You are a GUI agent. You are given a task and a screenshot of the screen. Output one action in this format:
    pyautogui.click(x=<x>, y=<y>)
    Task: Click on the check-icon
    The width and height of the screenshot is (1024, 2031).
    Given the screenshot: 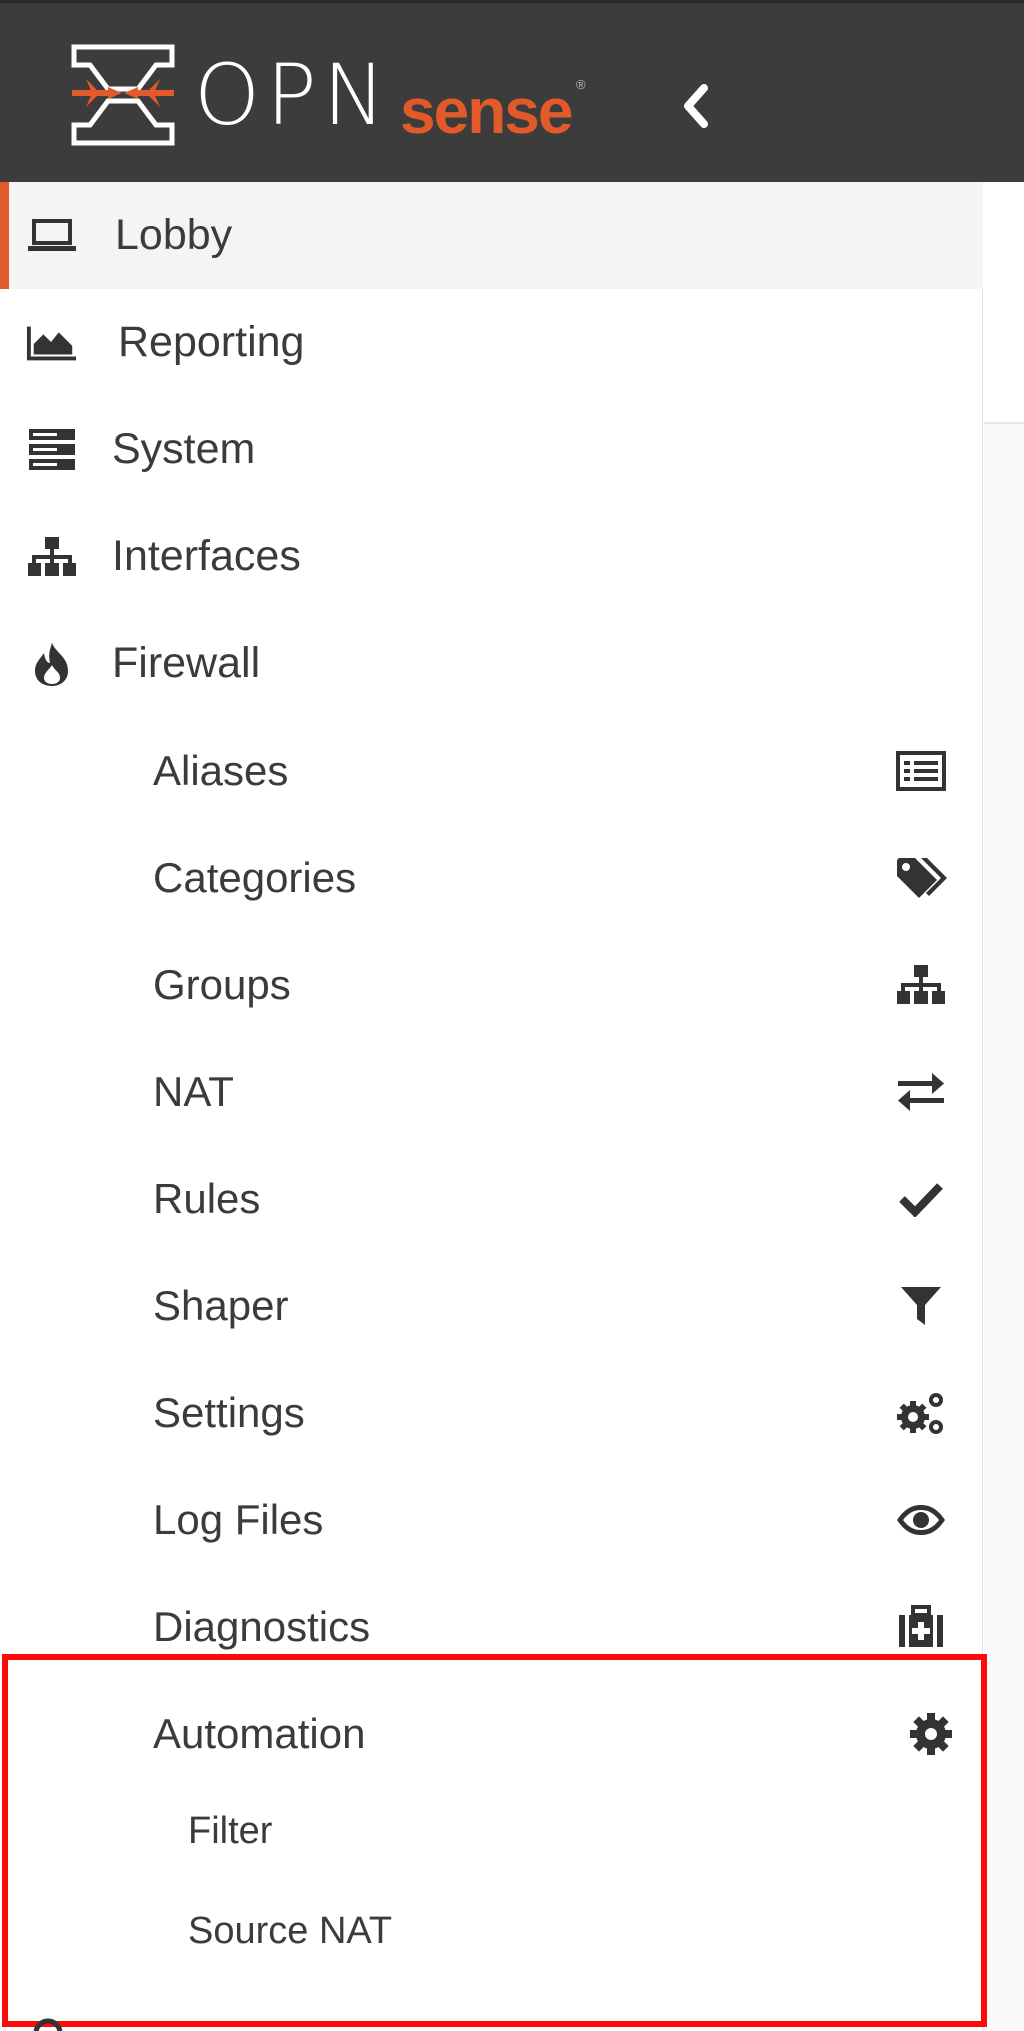 What is the action you would take?
    pyautogui.click(x=921, y=1199)
    